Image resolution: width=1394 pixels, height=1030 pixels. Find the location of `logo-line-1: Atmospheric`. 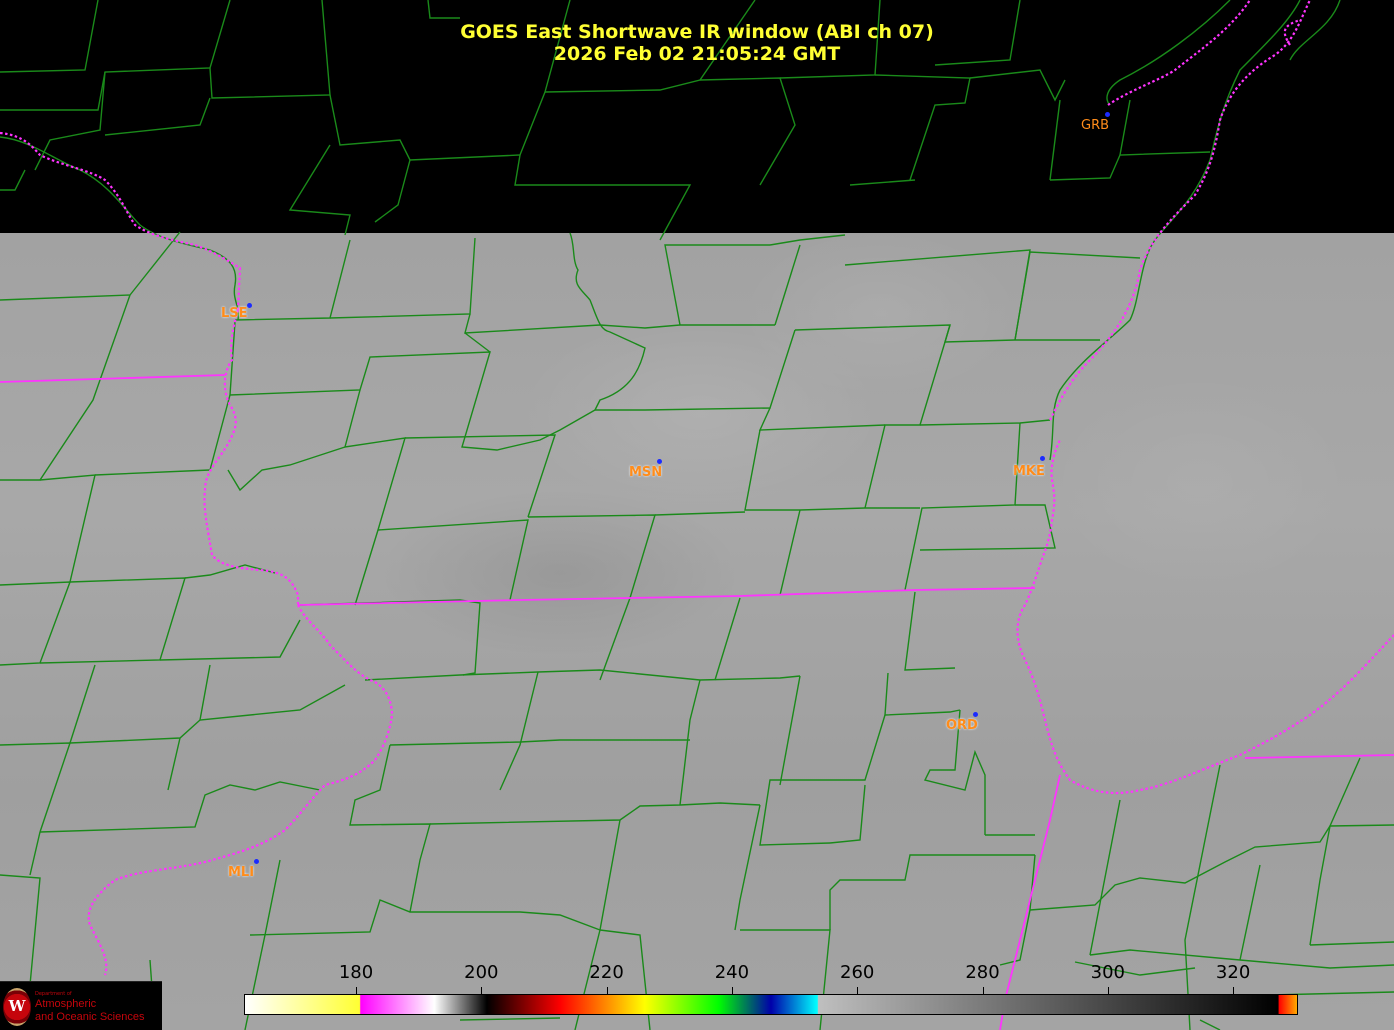

logo-line-1: Atmospheric is located at coordinates (66, 1004).